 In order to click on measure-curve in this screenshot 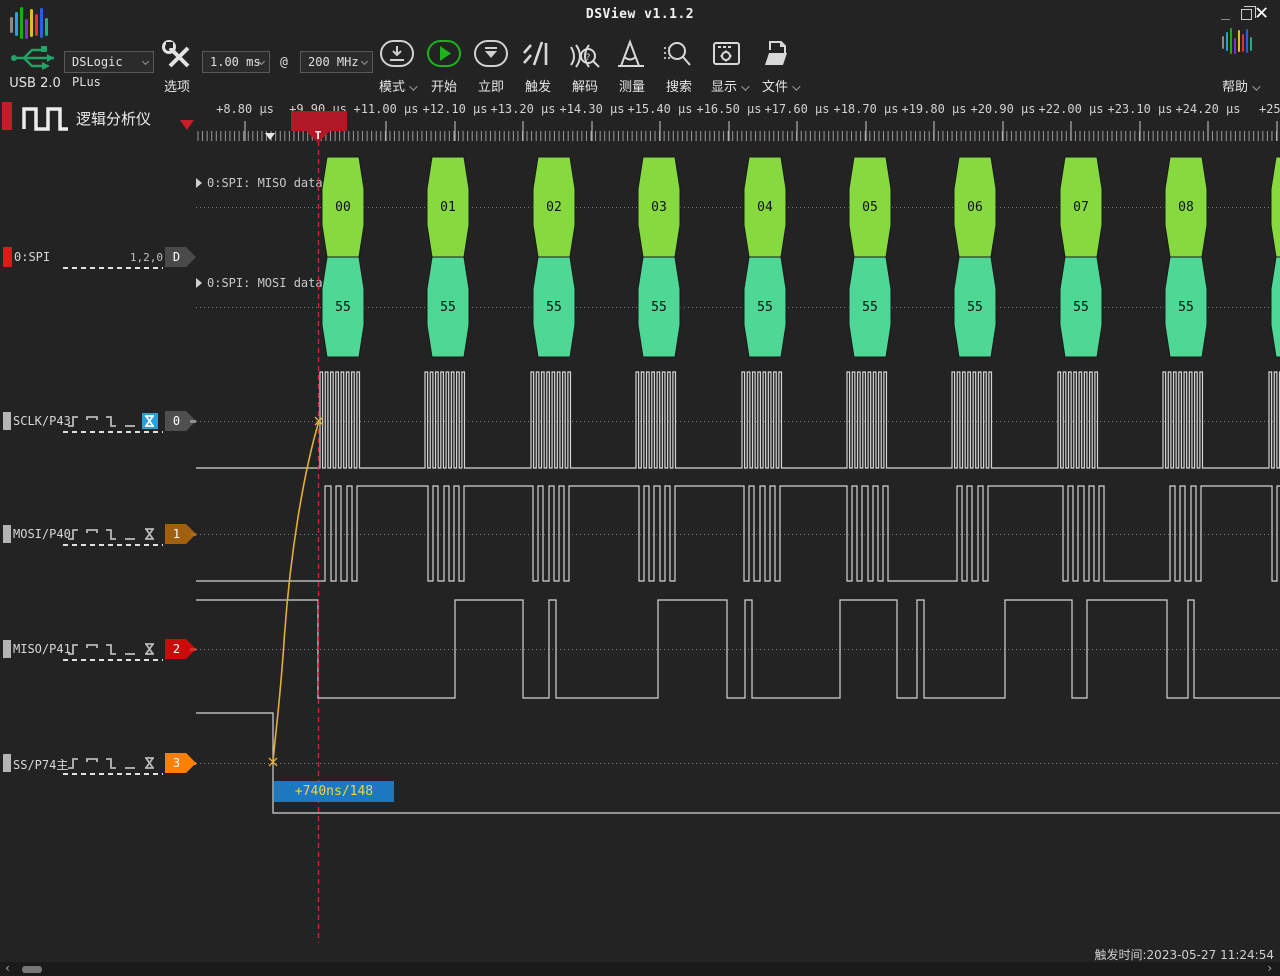, I will do `click(296, 591)`.